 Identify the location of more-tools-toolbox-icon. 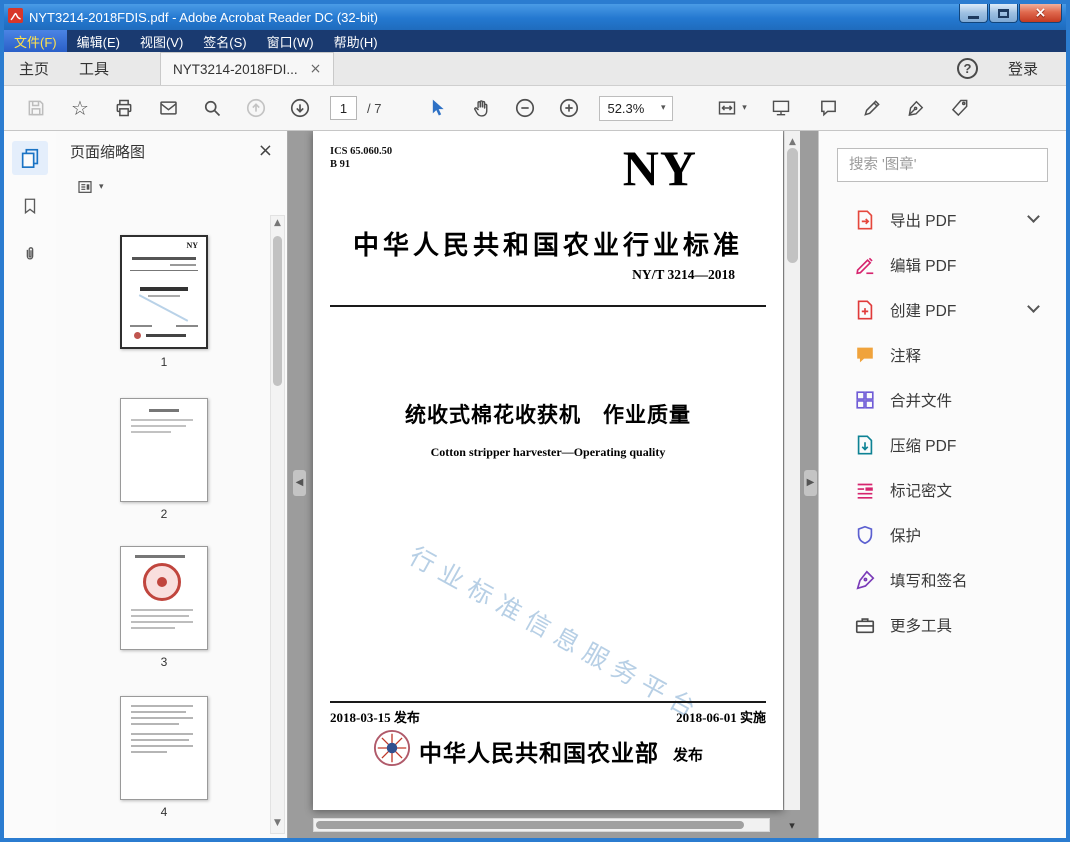
(865, 625).